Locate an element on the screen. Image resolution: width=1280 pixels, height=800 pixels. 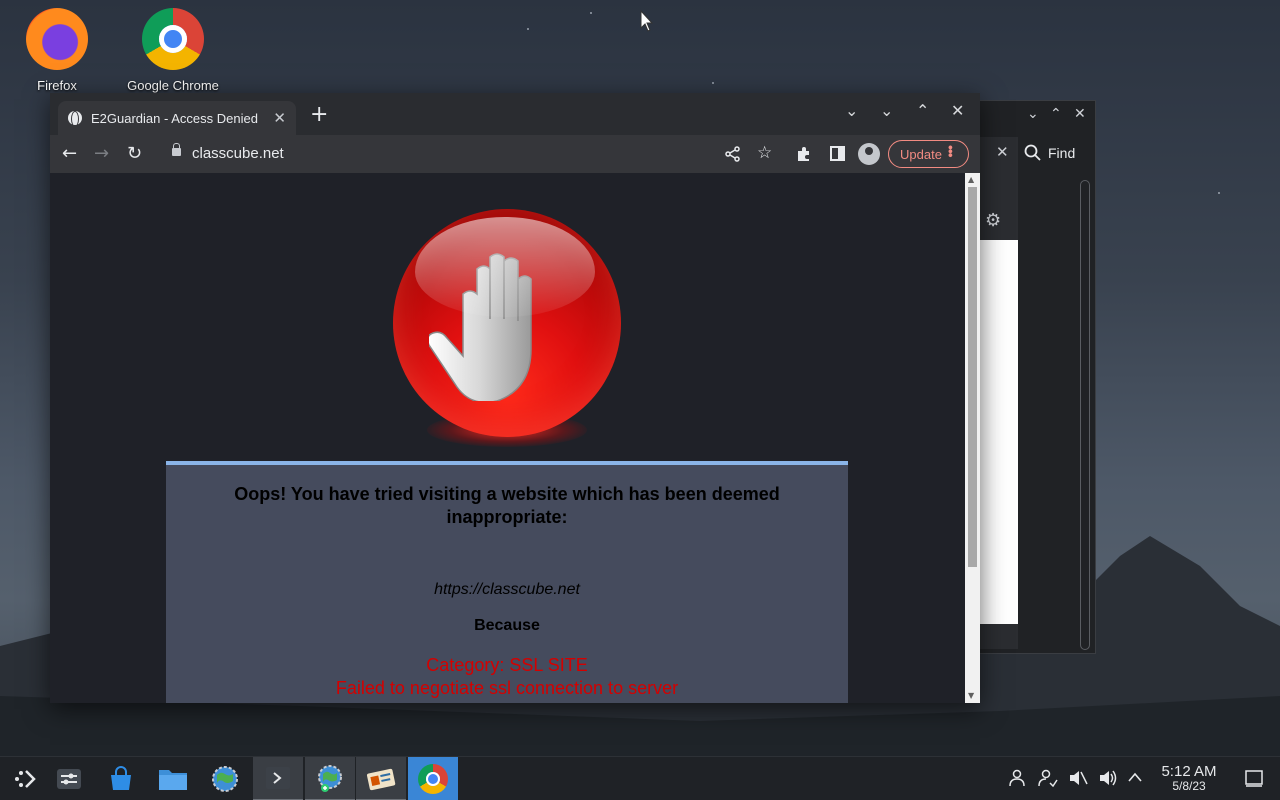
taskbar-installer is located at coordinates (330, 778).